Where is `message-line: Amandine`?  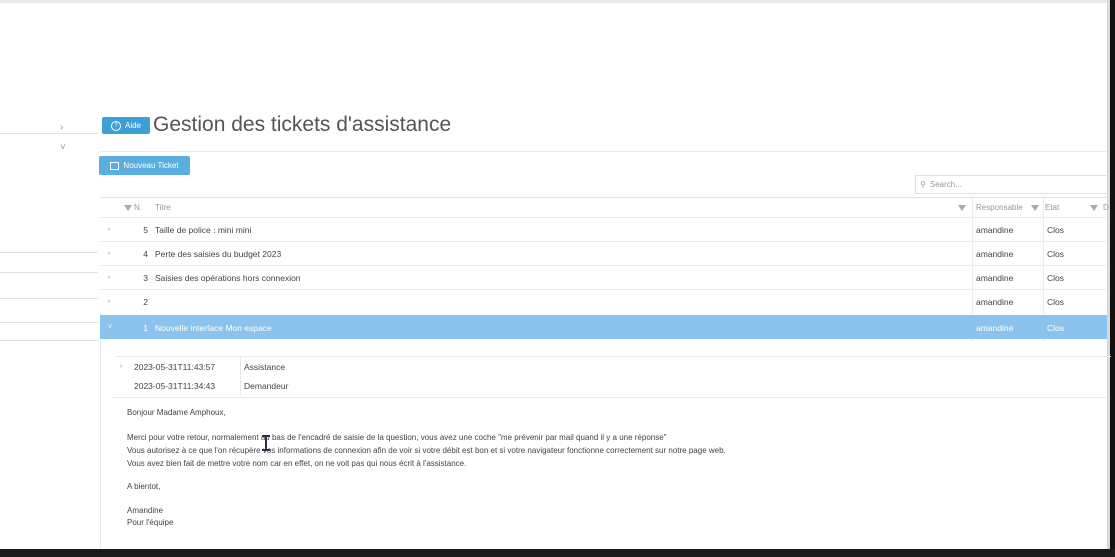 message-line: Amandine is located at coordinates (145, 510).